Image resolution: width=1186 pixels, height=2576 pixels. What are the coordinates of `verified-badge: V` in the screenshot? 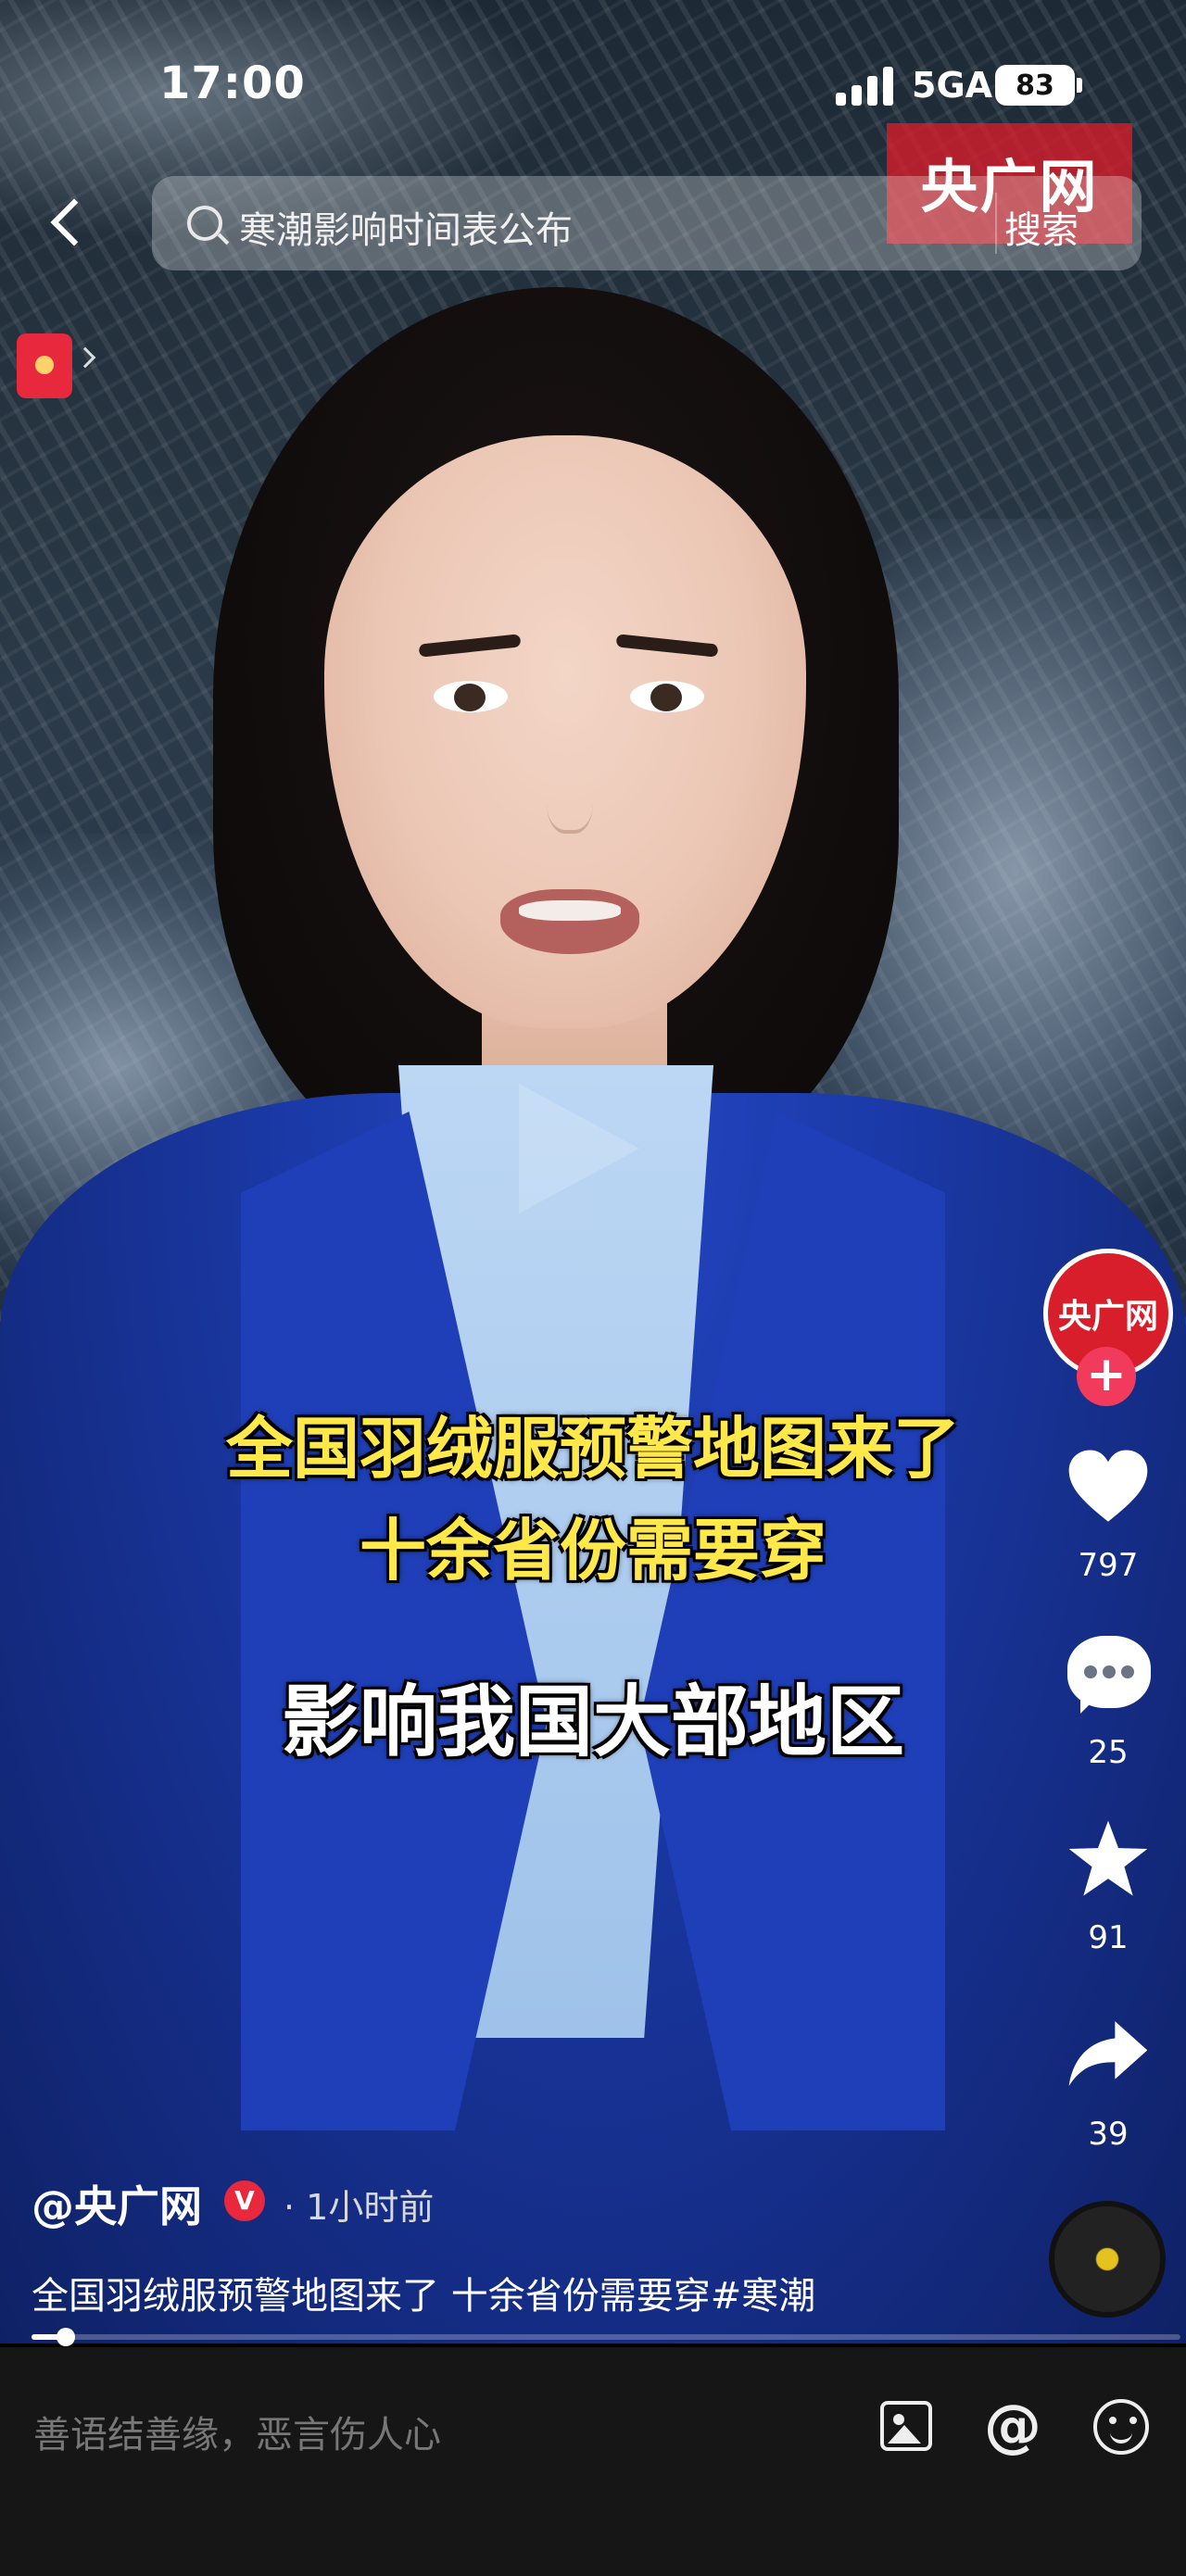 It's located at (244, 2200).